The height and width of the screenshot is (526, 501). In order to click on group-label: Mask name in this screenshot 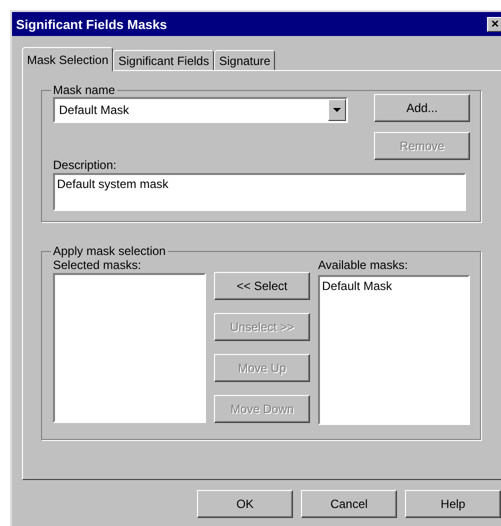, I will do `click(84, 90)`.